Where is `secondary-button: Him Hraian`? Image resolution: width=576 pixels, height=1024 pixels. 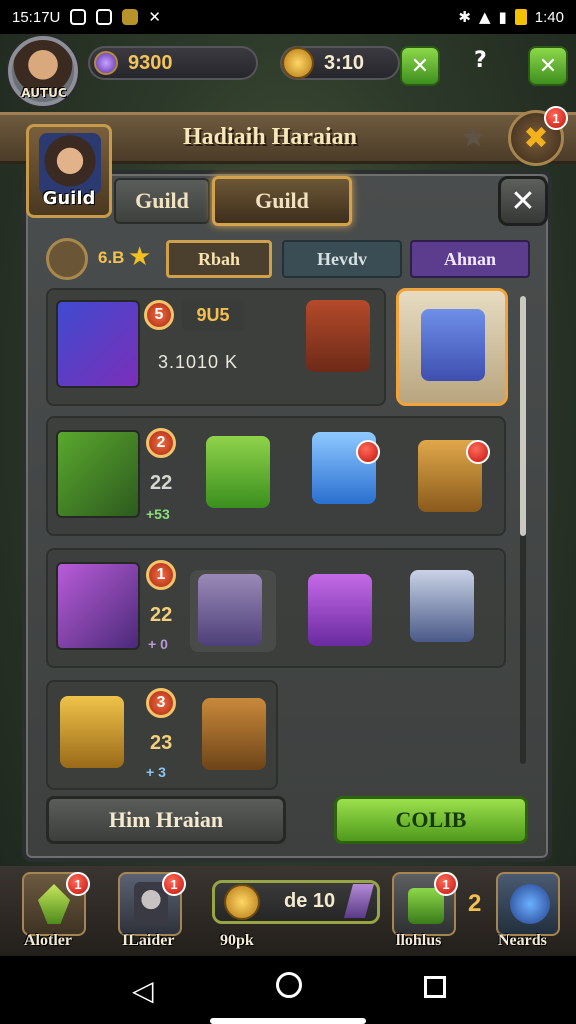 secondary-button: Him Hraian is located at coordinates (166, 820).